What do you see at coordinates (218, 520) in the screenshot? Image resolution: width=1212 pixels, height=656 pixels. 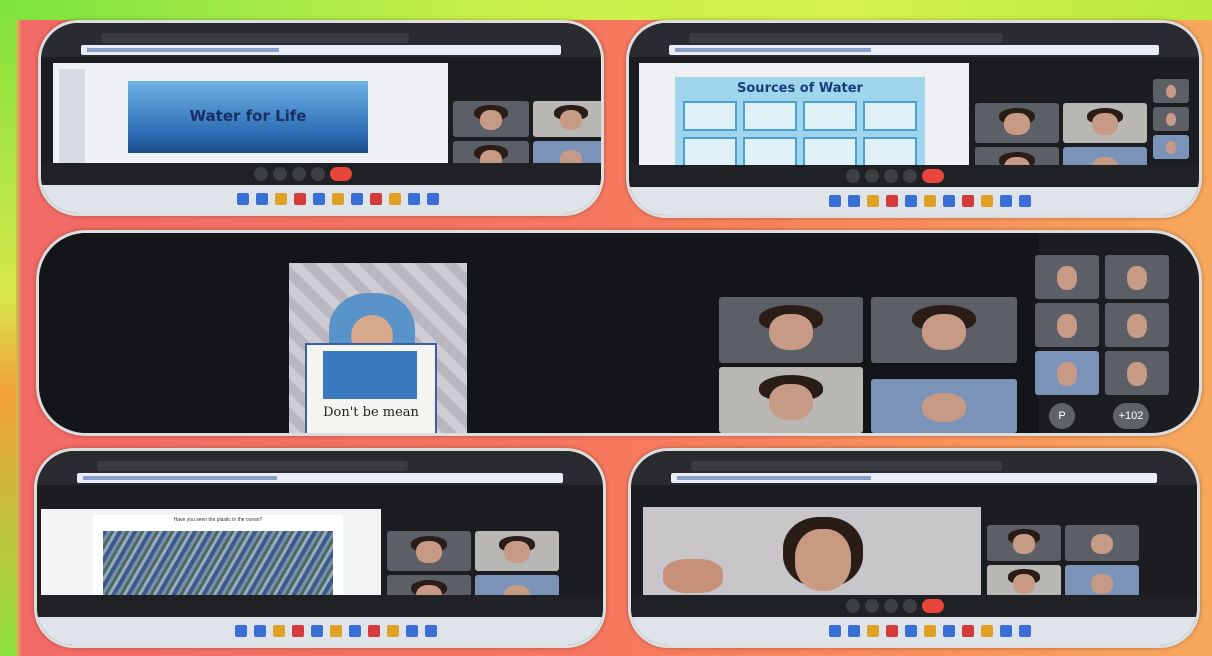 I see `slide-caption: Have you seen the plastic in the ocean?` at bounding box center [218, 520].